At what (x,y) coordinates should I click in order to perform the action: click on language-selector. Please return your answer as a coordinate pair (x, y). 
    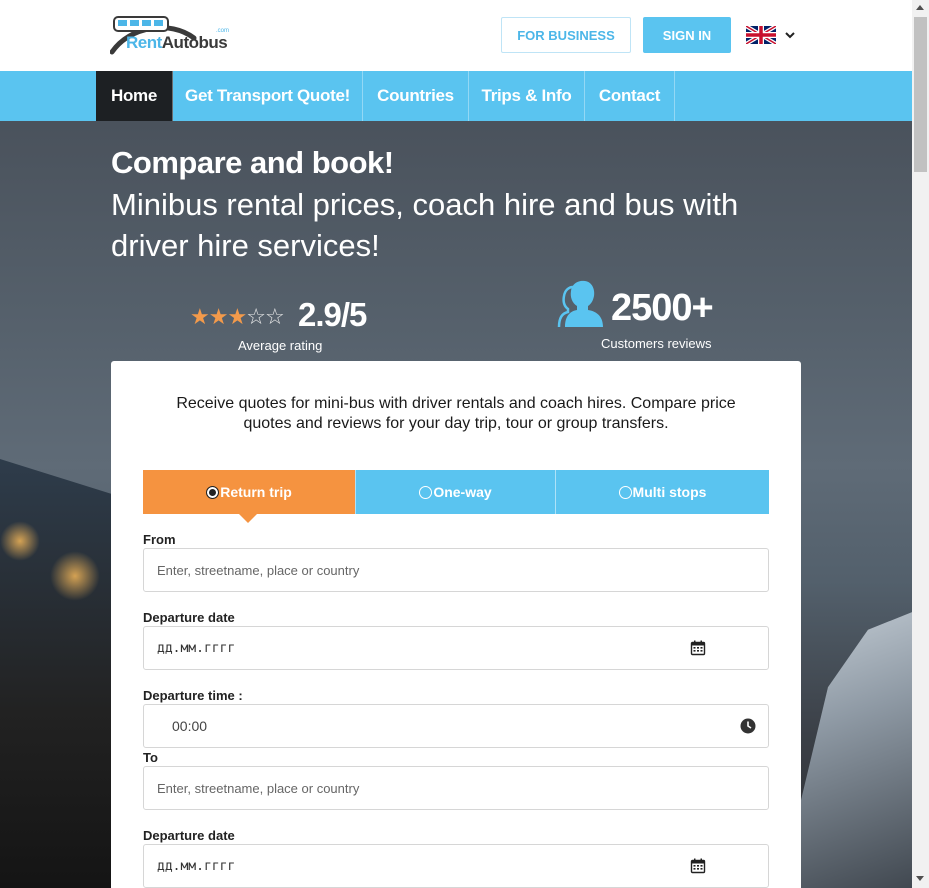
    Looking at the image, I should click on (771, 35).